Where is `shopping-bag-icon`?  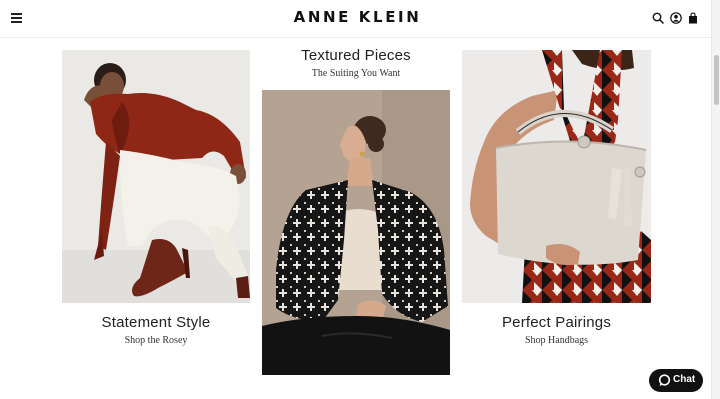
shopping-bag-icon is located at coordinates (693, 18).